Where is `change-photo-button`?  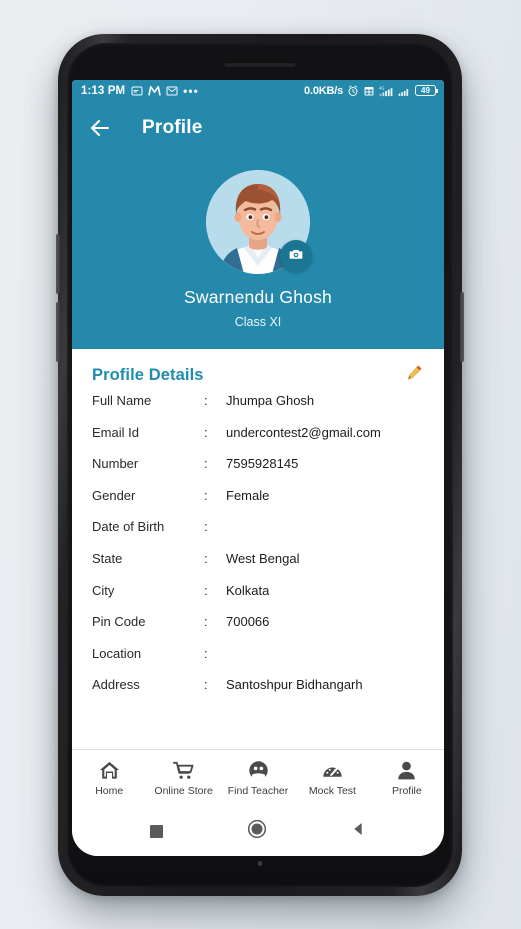
change-photo-button is located at coordinates (296, 256).